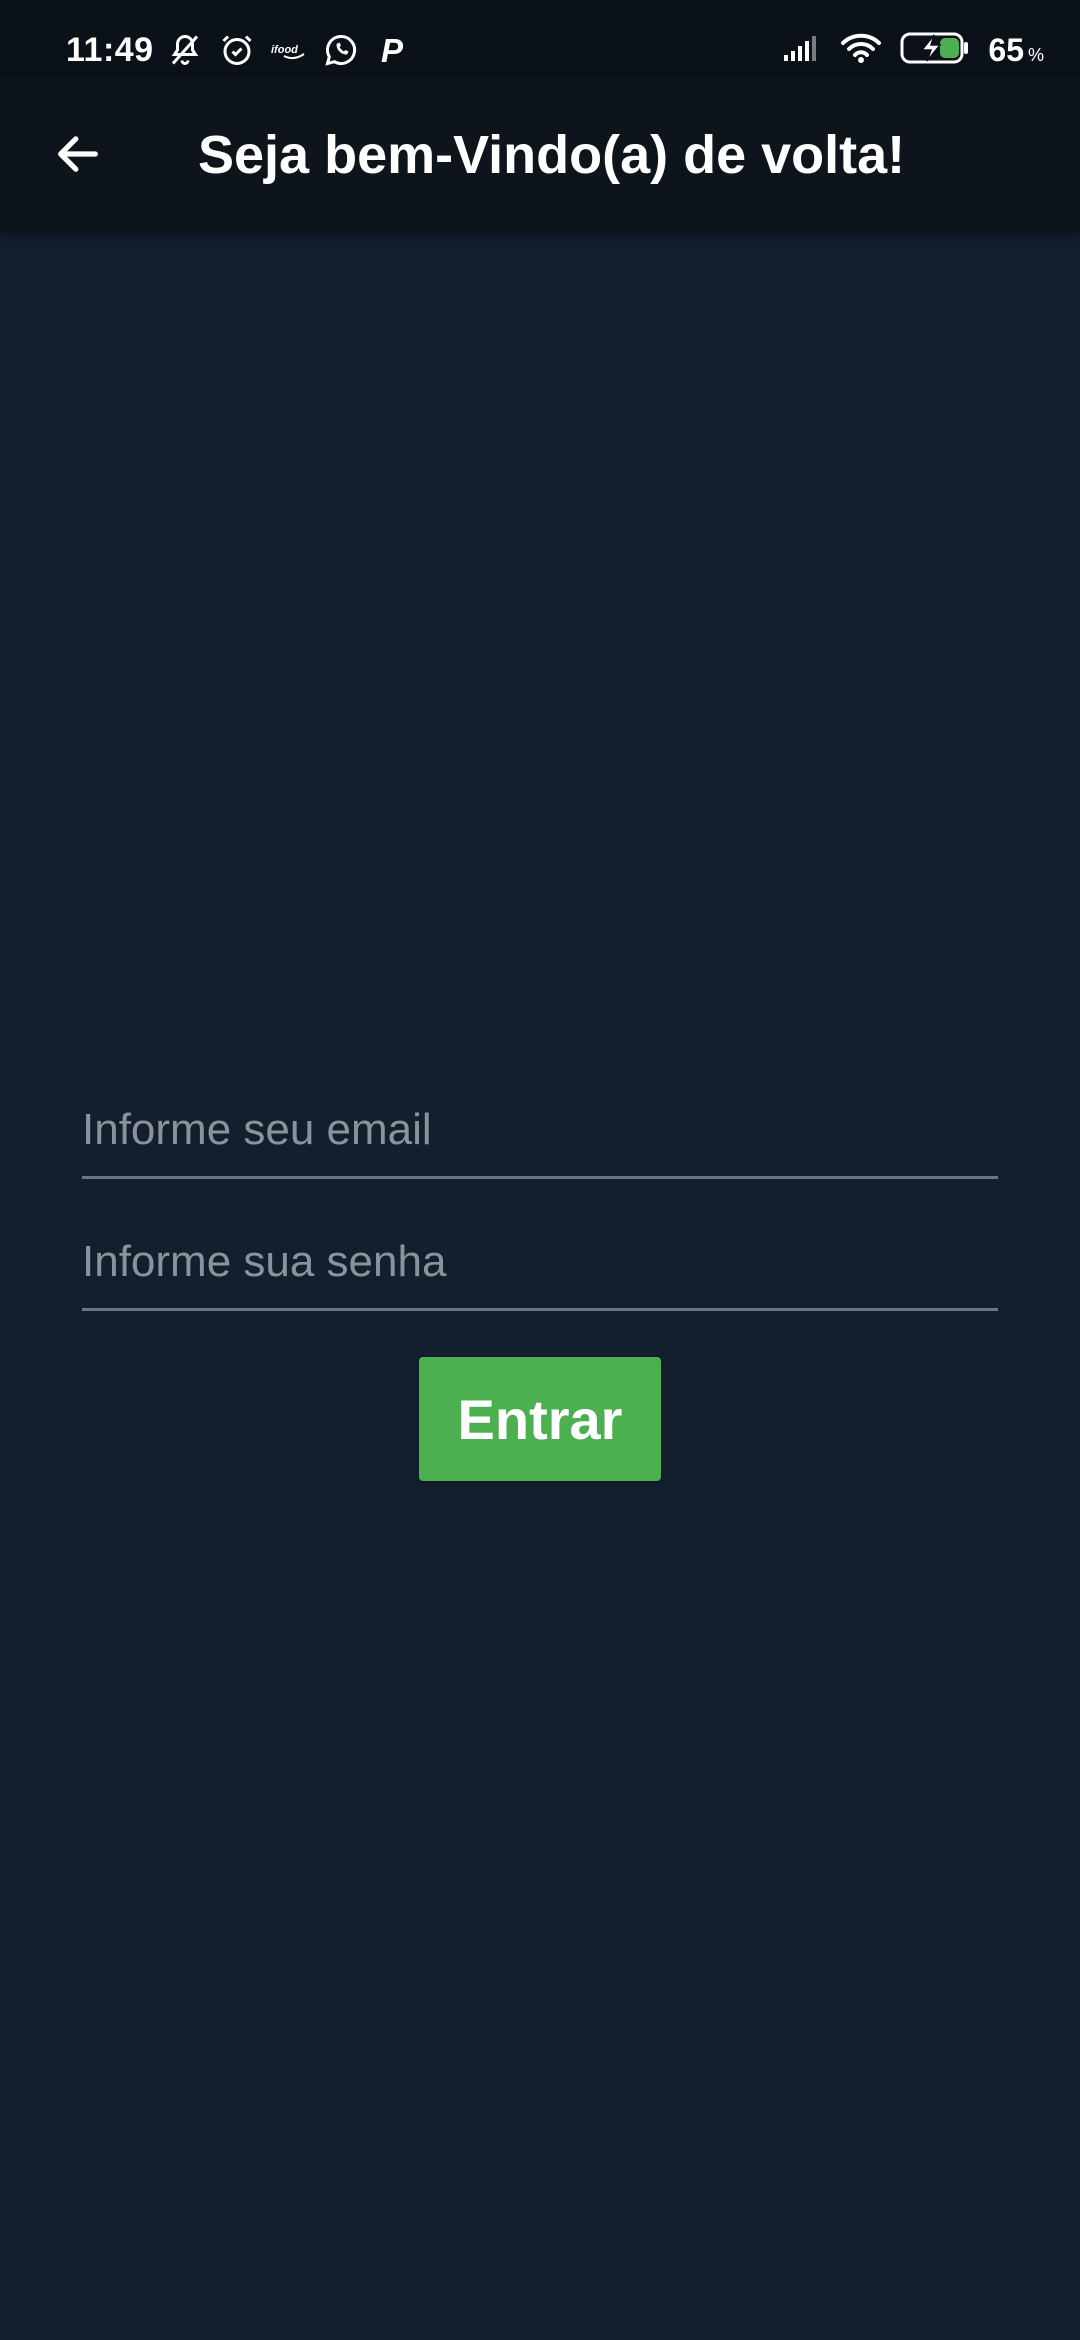 Image resolution: width=1080 pixels, height=2340 pixels. Describe the element at coordinates (341, 50) in the screenshot. I see `whatsapp-icon` at that location.